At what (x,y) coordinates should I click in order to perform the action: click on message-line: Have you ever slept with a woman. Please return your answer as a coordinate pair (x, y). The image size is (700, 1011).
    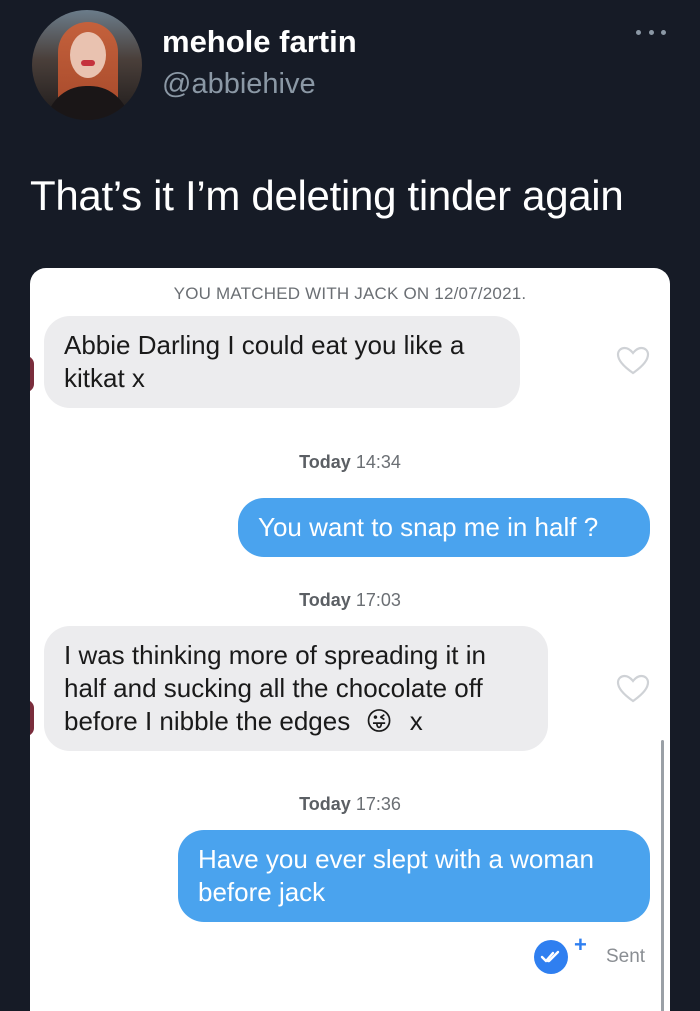
    Looking at the image, I should click on (396, 859).